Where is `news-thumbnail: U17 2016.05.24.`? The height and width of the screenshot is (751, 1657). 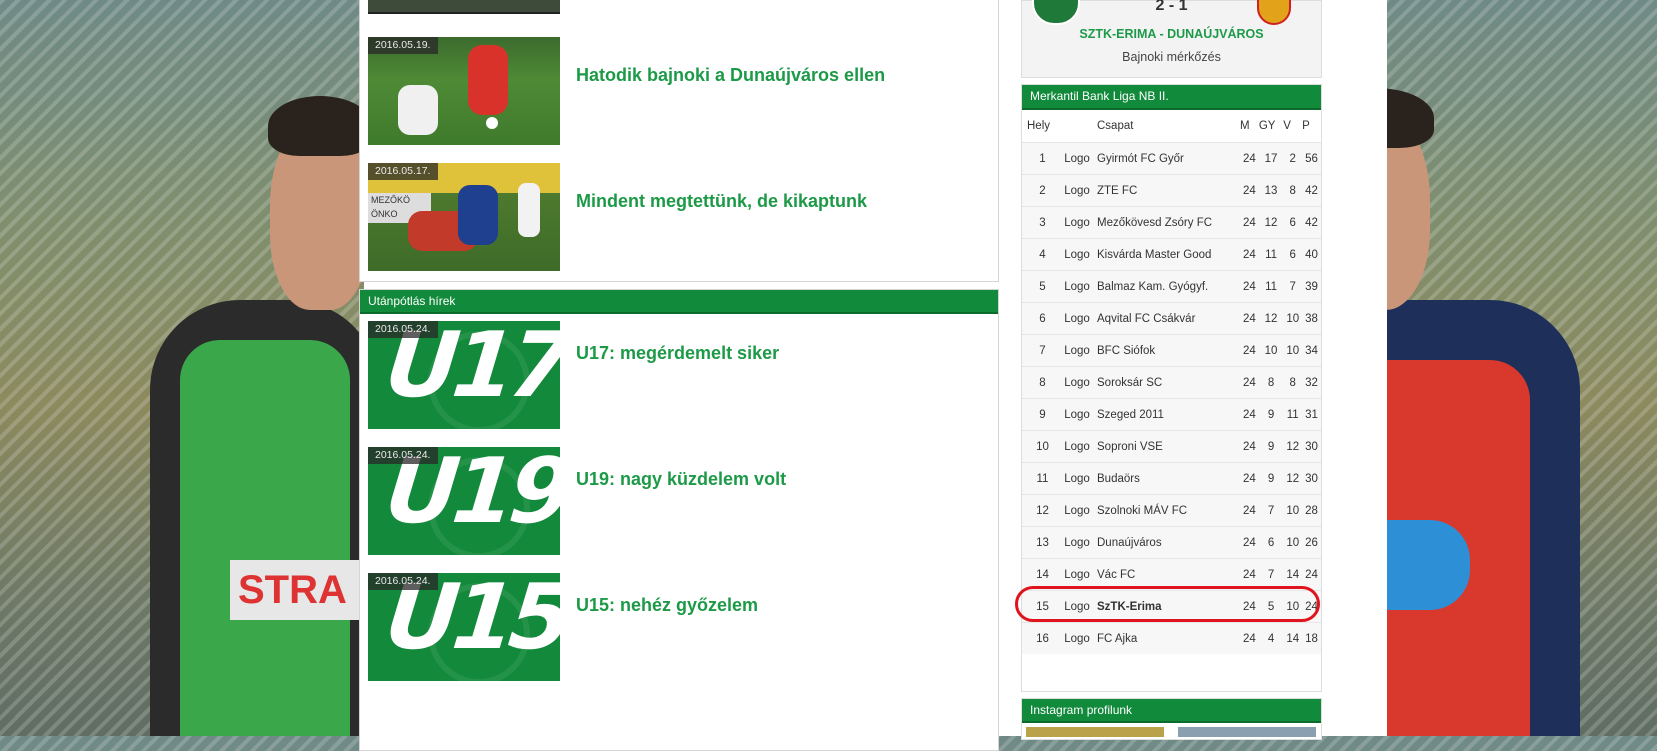 news-thumbnail: U17 2016.05.24. is located at coordinates (464, 375).